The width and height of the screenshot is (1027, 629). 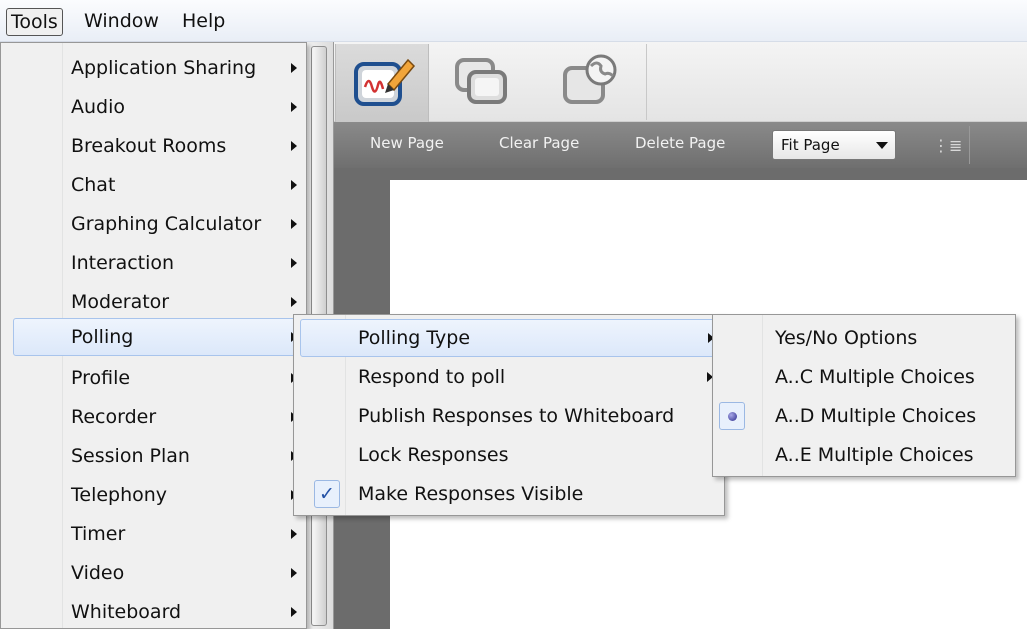 I want to click on menu-item-graphing-calculator: Graphing Calculator, so click(x=153, y=224).